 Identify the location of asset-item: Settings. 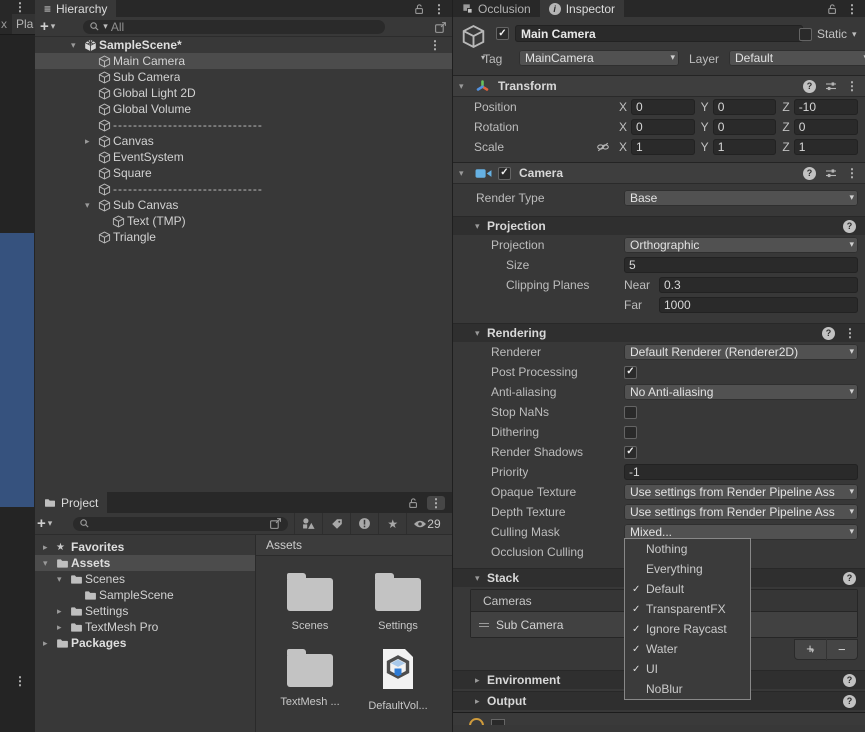
(398, 599).